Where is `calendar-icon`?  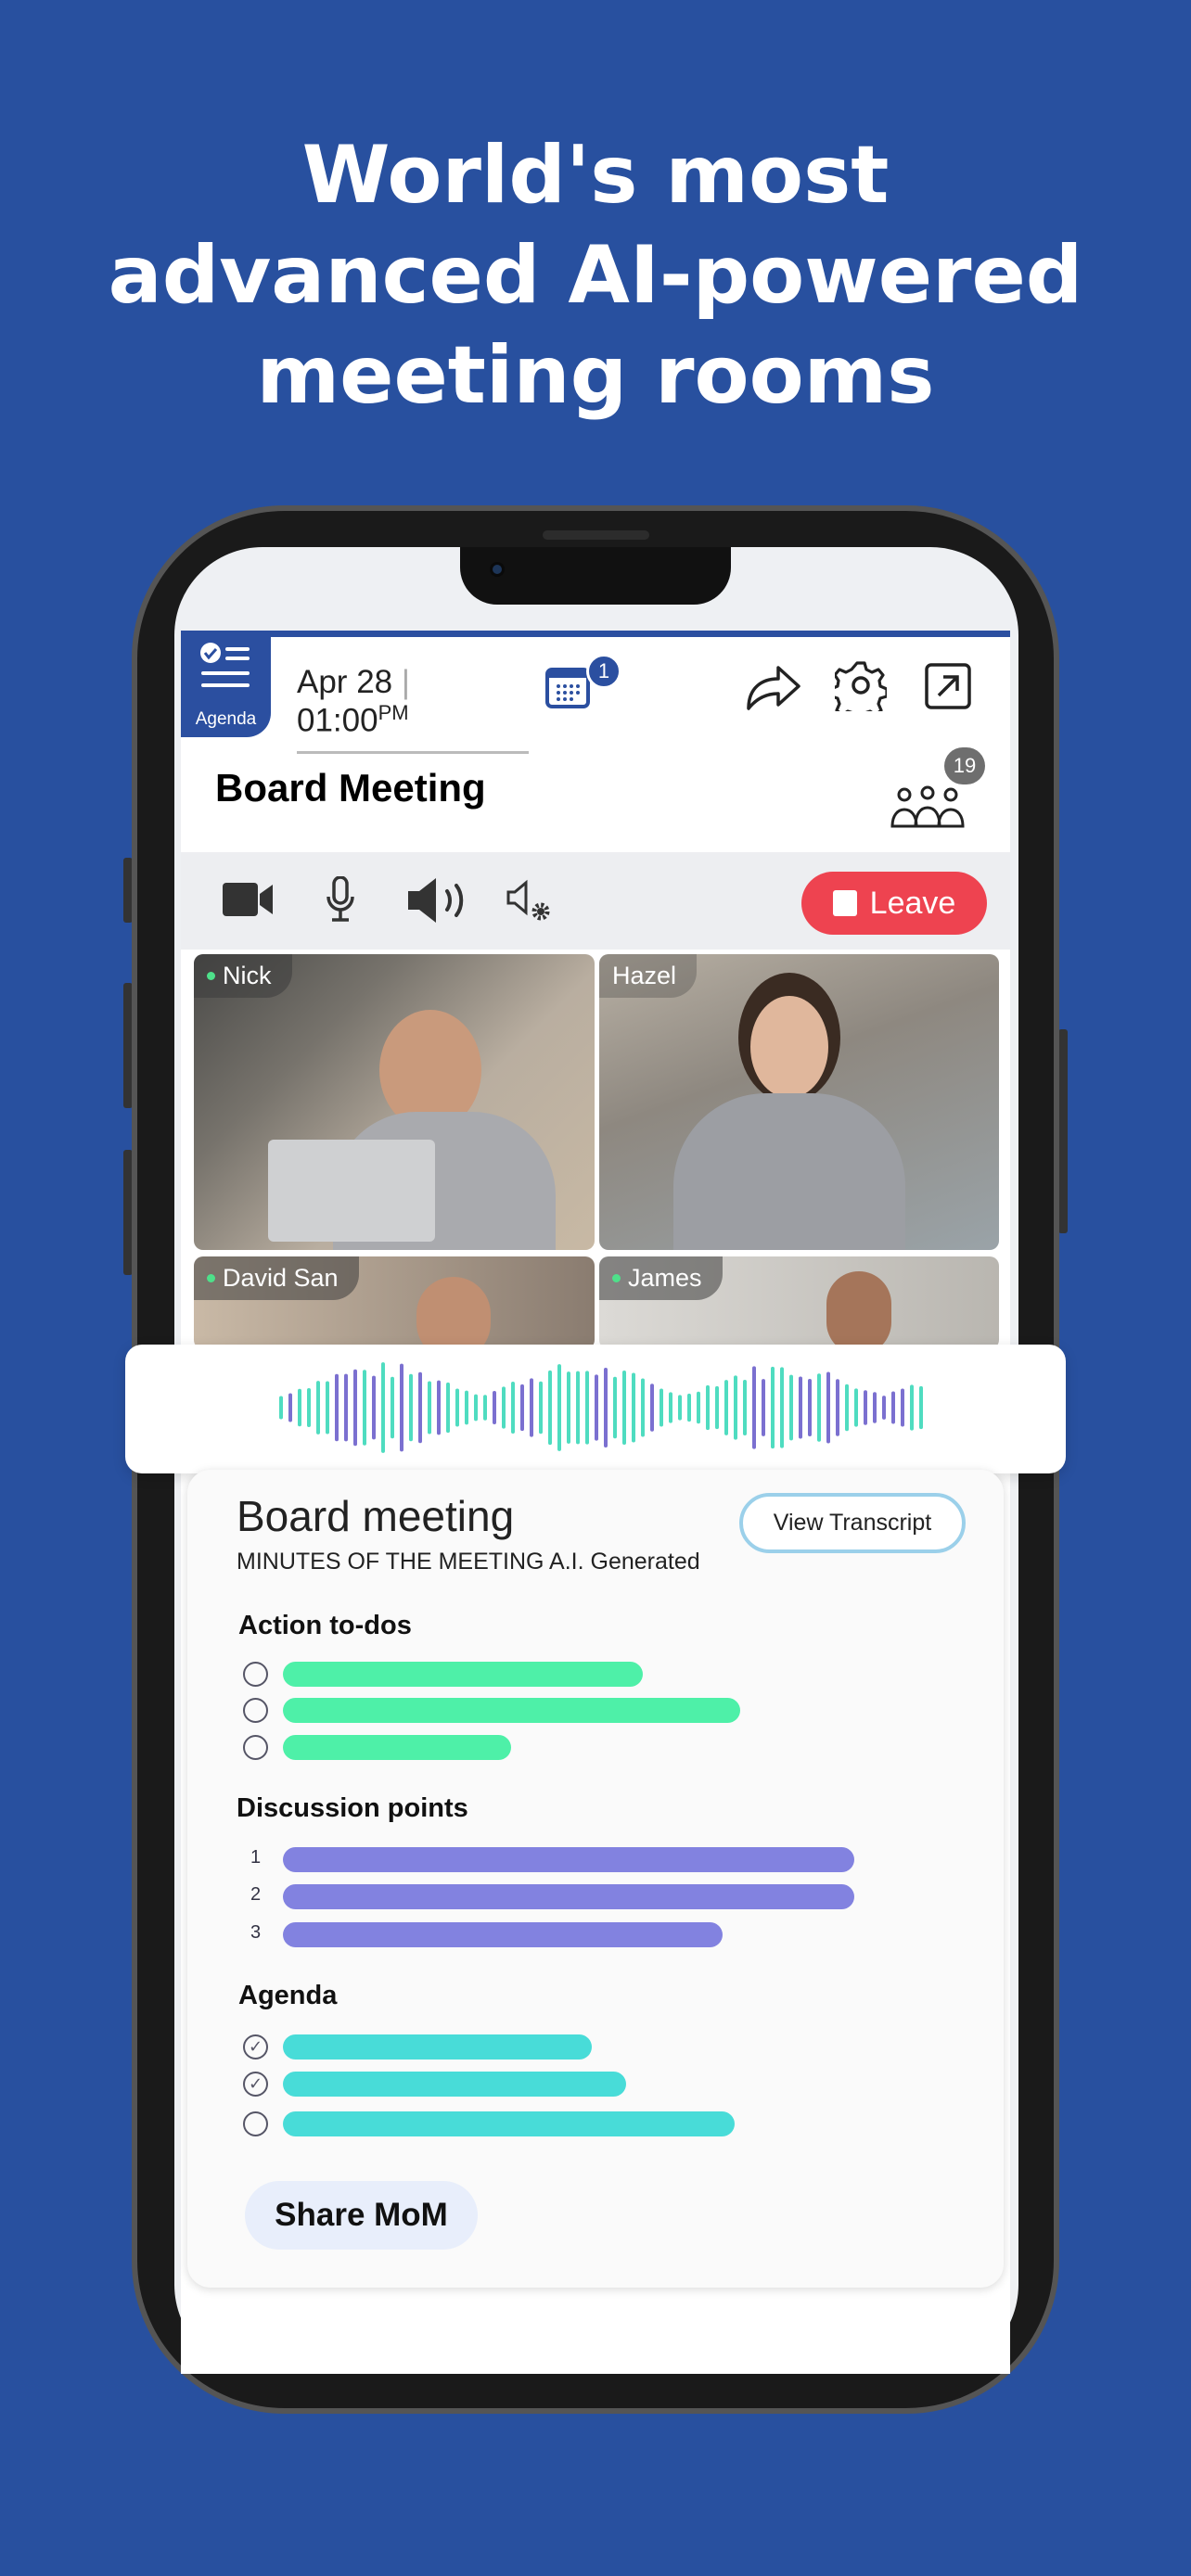
calendar-icon is located at coordinates (567, 687).